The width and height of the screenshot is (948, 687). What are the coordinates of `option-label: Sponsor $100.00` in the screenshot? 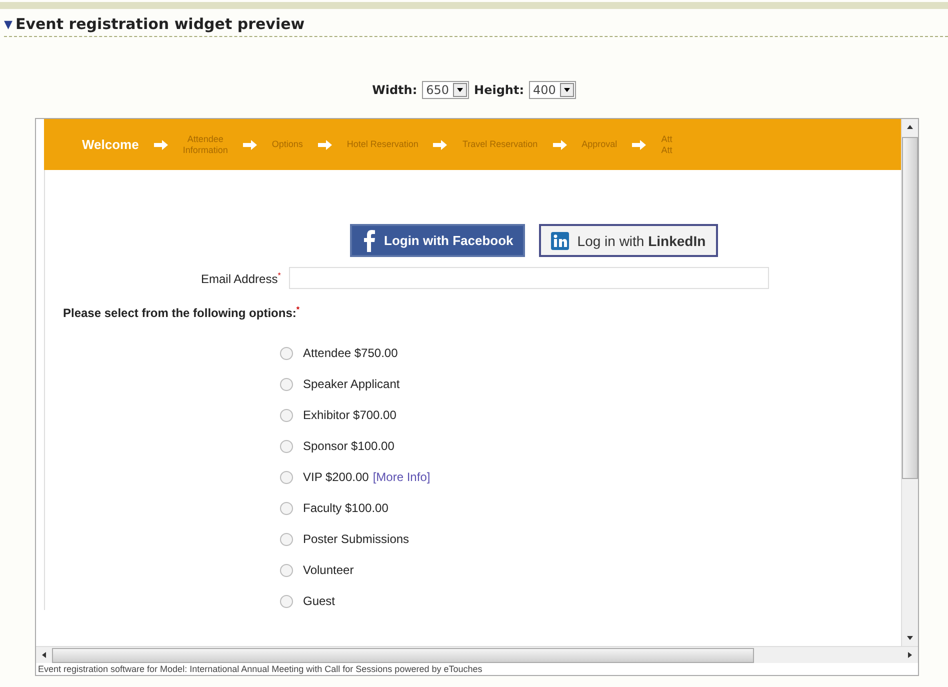 It's located at (348, 446).